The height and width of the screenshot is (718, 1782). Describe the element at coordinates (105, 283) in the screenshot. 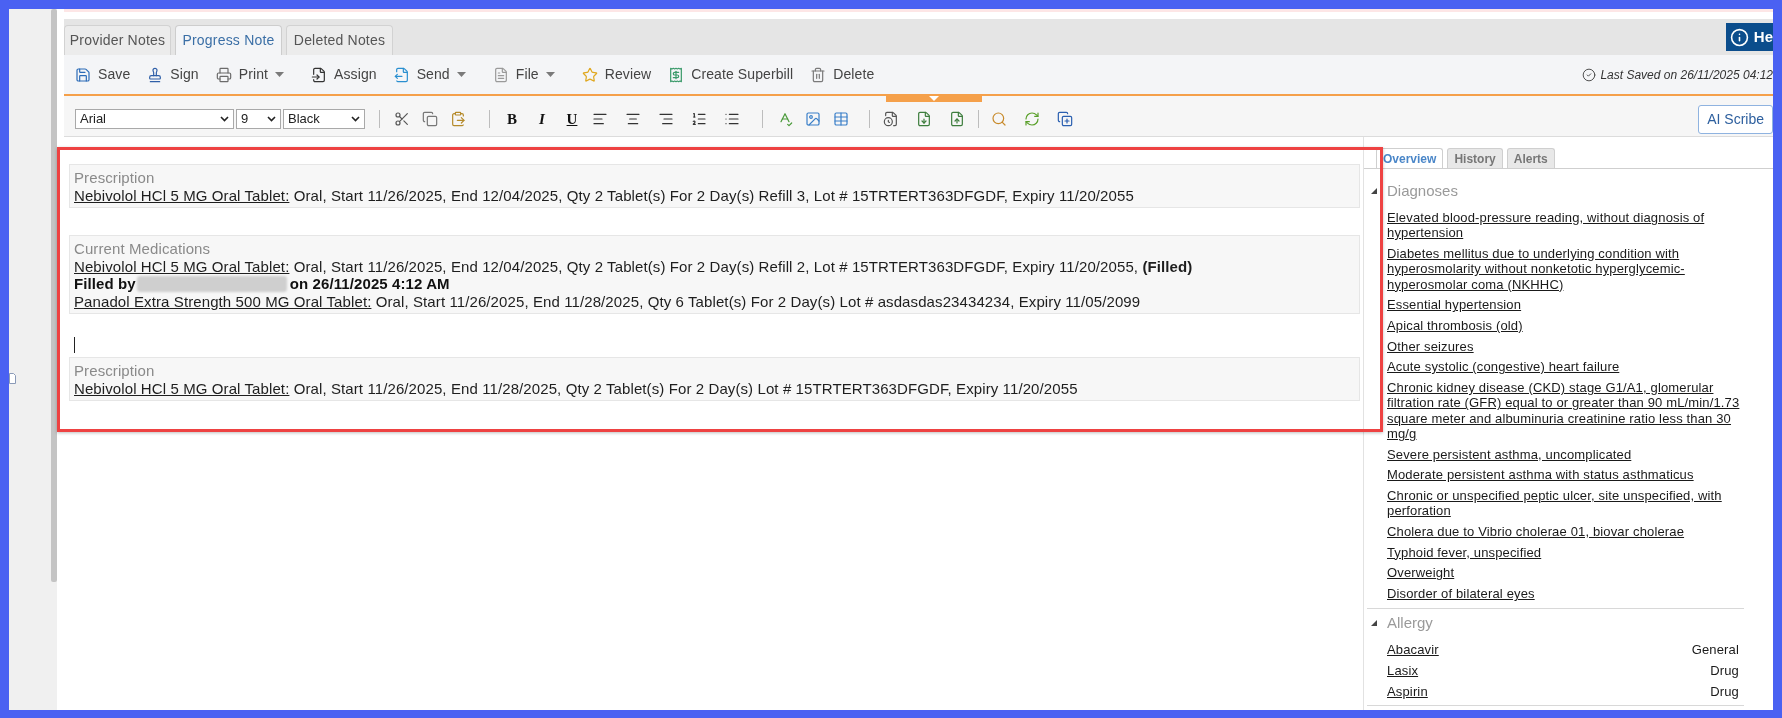

I see `filled-by-label: Filled by` at that location.